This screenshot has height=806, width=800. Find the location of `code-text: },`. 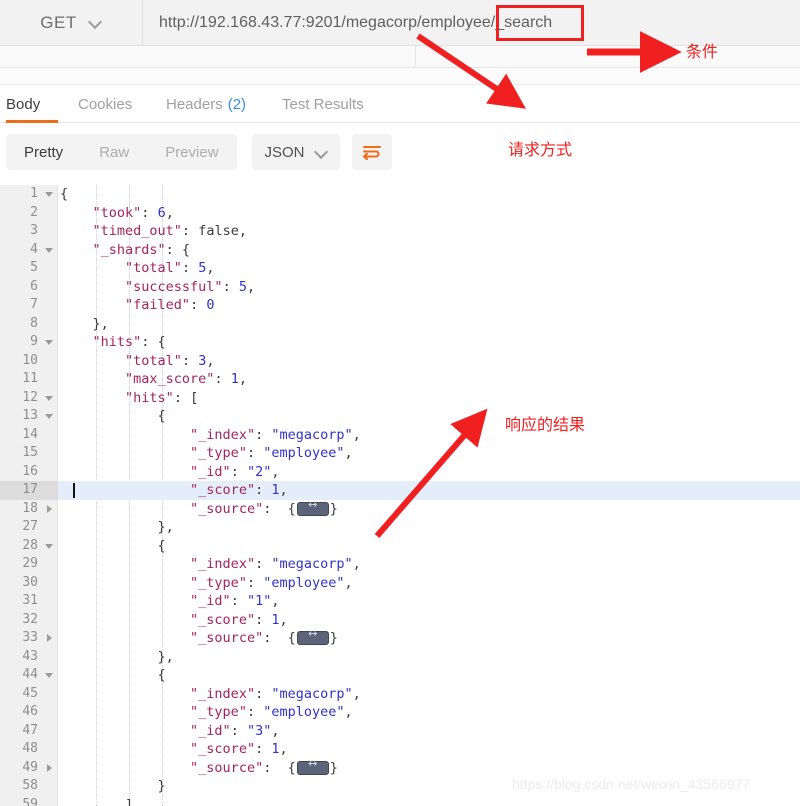

code-text: }, is located at coordinates (84, 323).